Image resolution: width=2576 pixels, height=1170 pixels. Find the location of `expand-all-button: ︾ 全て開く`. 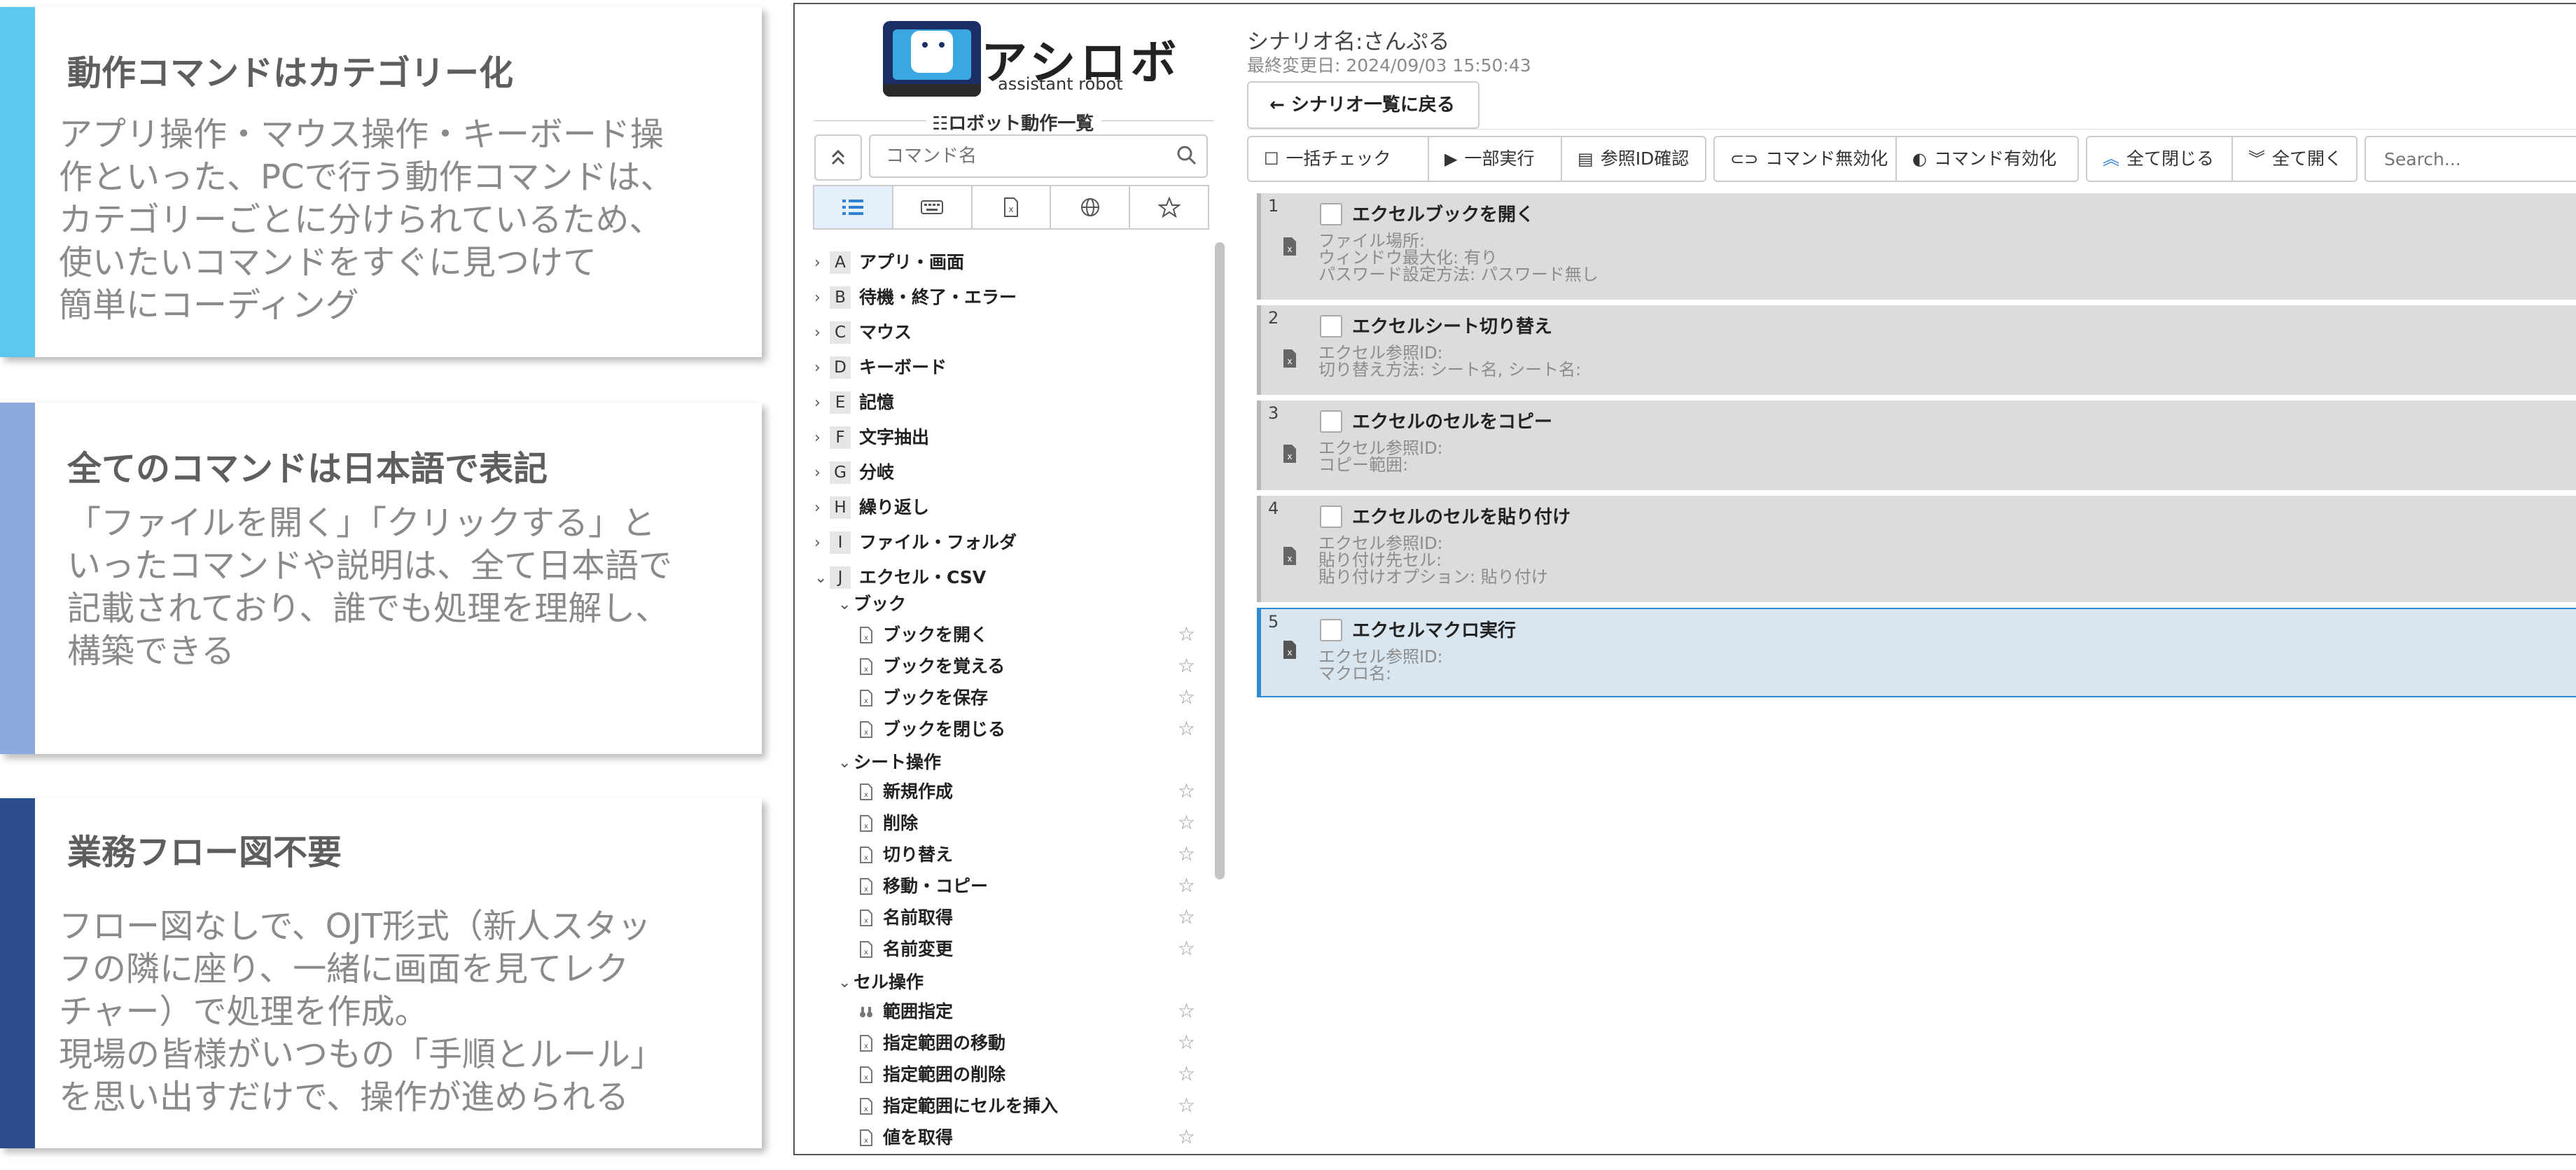

expand-all-button: ︾ 全て開く is located at coordinates (2295, 159).